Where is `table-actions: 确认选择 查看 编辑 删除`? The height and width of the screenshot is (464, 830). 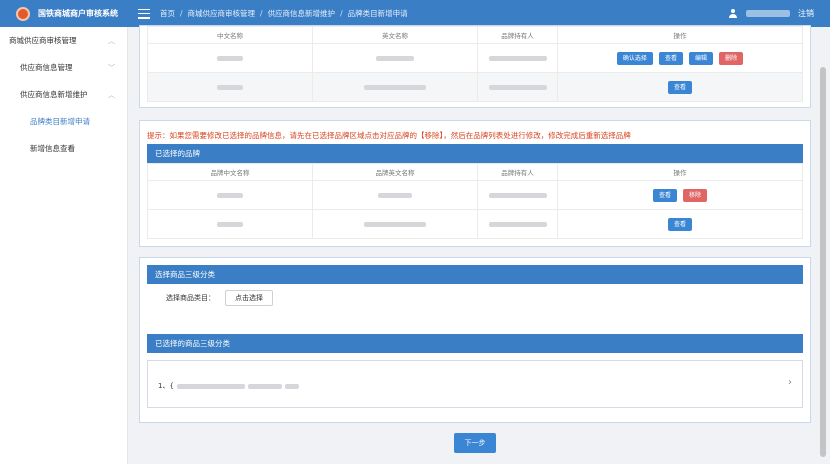 table-actions: 确认选择 查看 编辑 删除 is located at coordinates (680, 58).